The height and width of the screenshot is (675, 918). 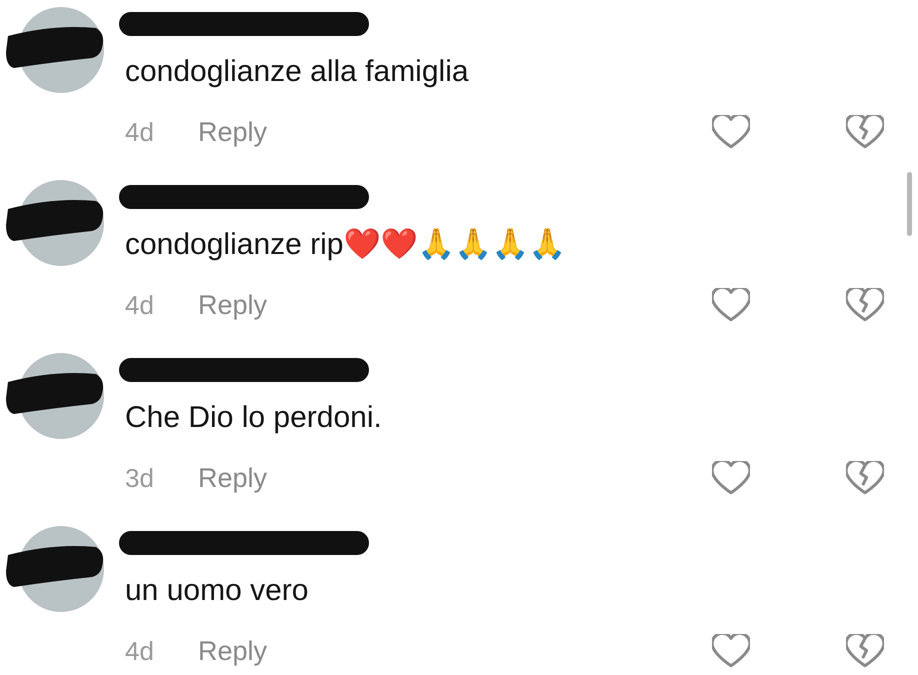 What do you see at coordinates (297, 72) in the screenshot?
I see `comment-text: condoglianze alla famiglia` at bounding box center [297, 72].